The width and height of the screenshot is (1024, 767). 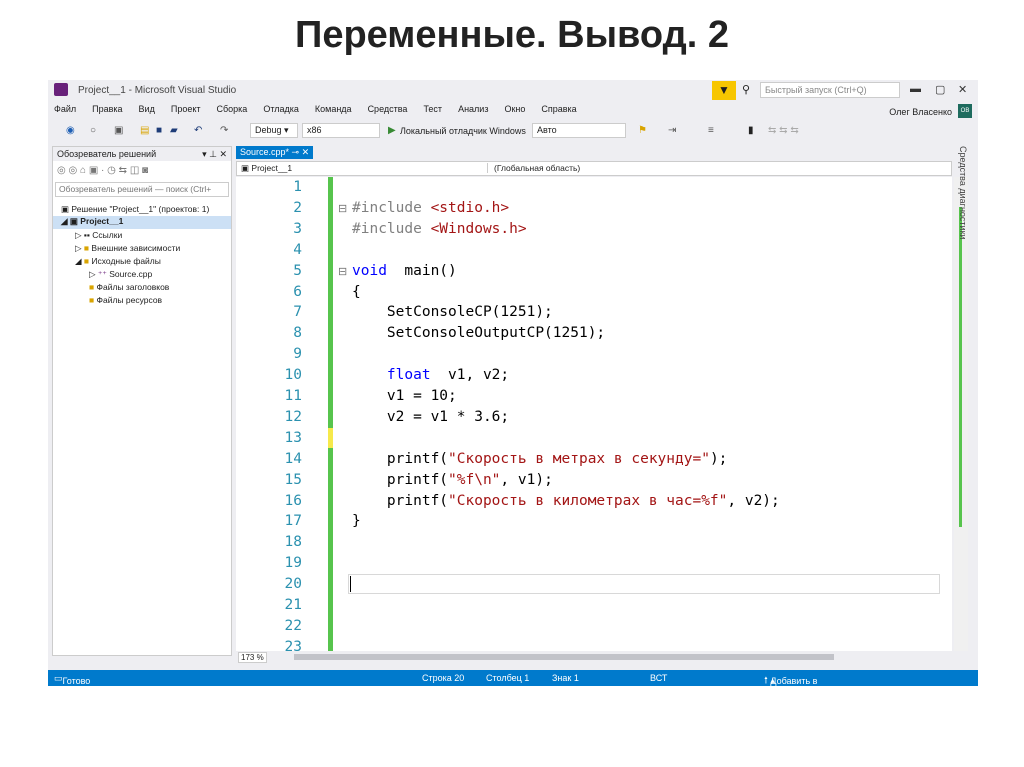 What do you see at coordinates (965, 111) in the screenshot?
I see `avatar: ОВ` at bounding box center [965, 111].